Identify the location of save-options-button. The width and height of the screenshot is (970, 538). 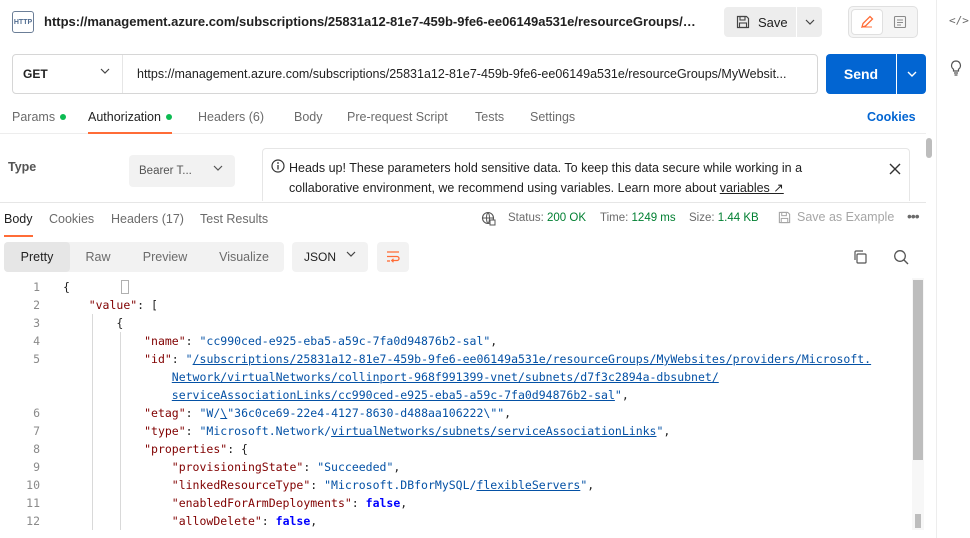
(809, 22).